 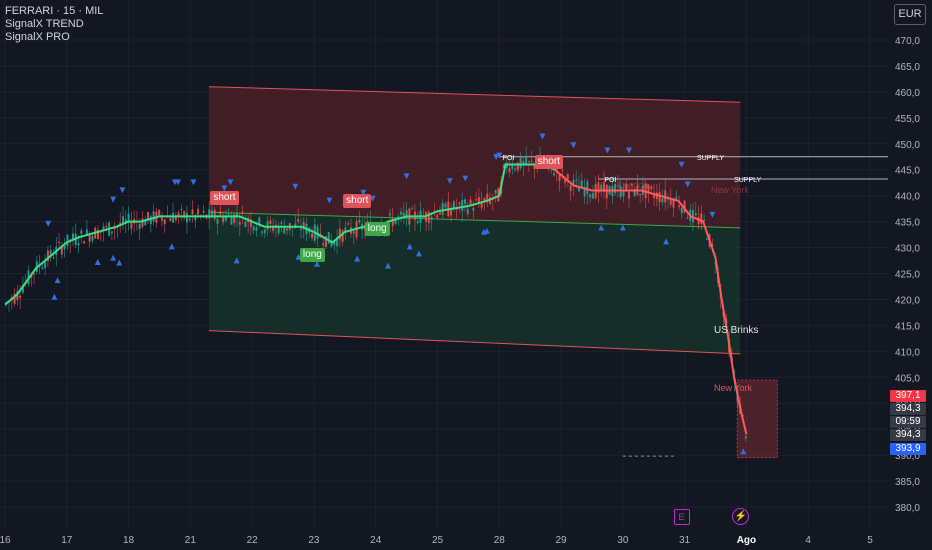 What do you see at coordinates (908, 396) in the screenshot?
I see `price-tag: 397,1` at bounding box center [908, 396].